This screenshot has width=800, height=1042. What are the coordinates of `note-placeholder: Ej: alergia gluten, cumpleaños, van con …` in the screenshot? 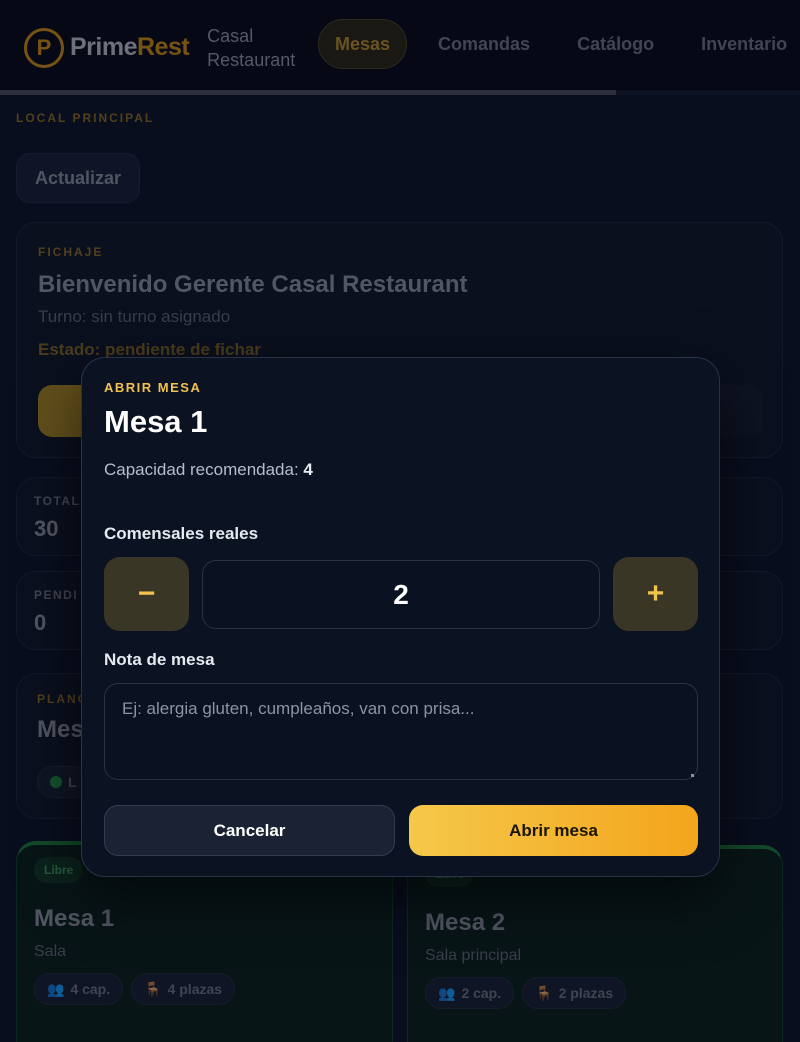 It's located at (298, 708).